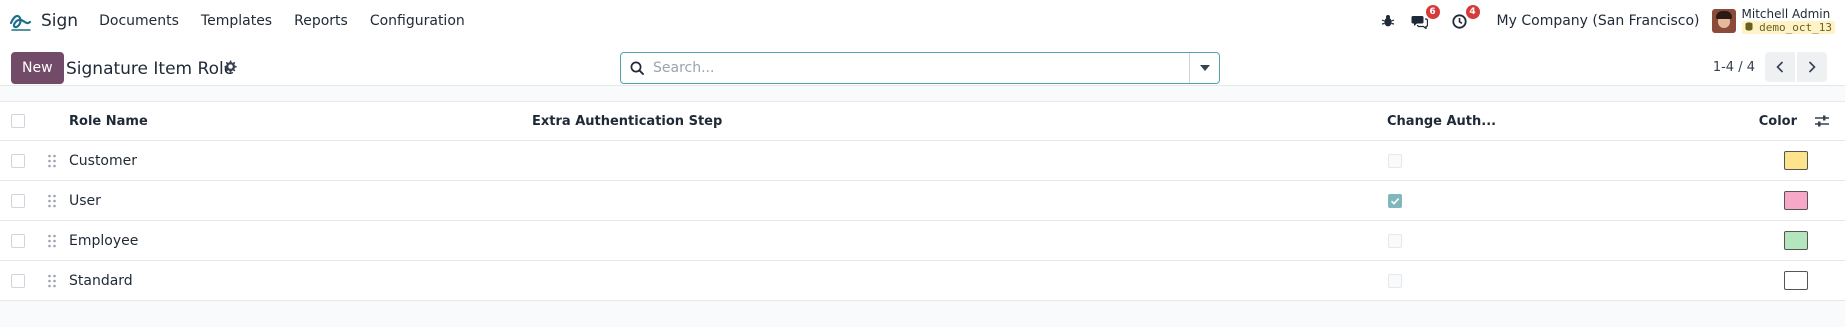 The image size is (1845, 327). I want to click on app-name: Sign, so click(60, 21).